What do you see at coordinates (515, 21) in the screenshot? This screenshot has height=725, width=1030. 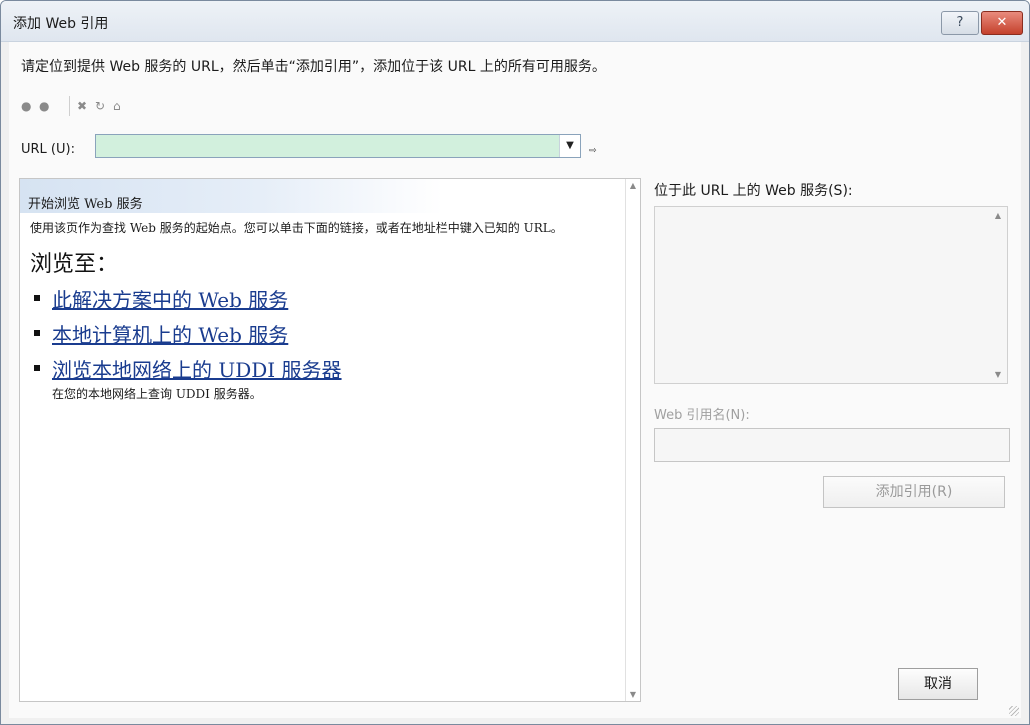 I see `title-bar: 添加 Web 引用 ? ✕` at bounding box center [515, 21].